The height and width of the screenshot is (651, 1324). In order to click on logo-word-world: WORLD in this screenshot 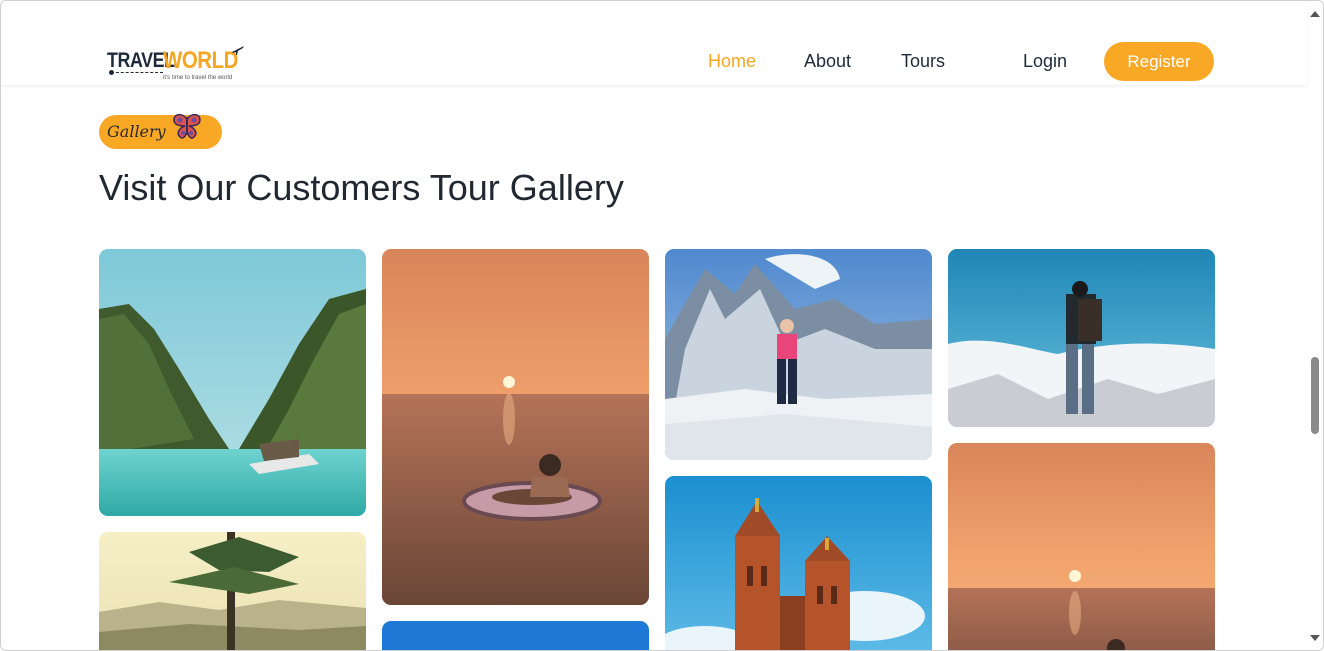, I will do `click(200, 60)`.